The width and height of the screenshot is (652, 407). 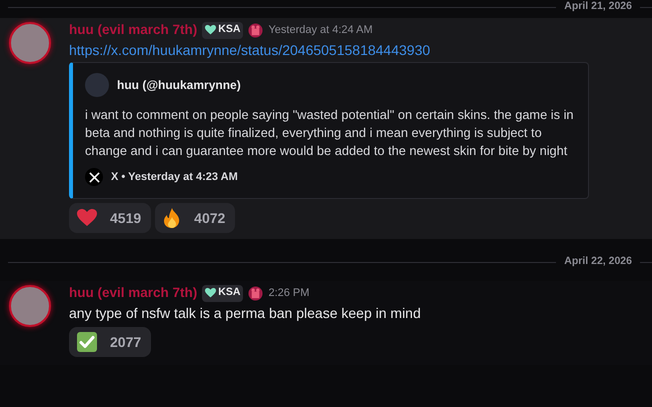 What do you see at coordinates (94, 177) in the screenshot?
I see `x-logo-icon` at bounding box center [94, 177].